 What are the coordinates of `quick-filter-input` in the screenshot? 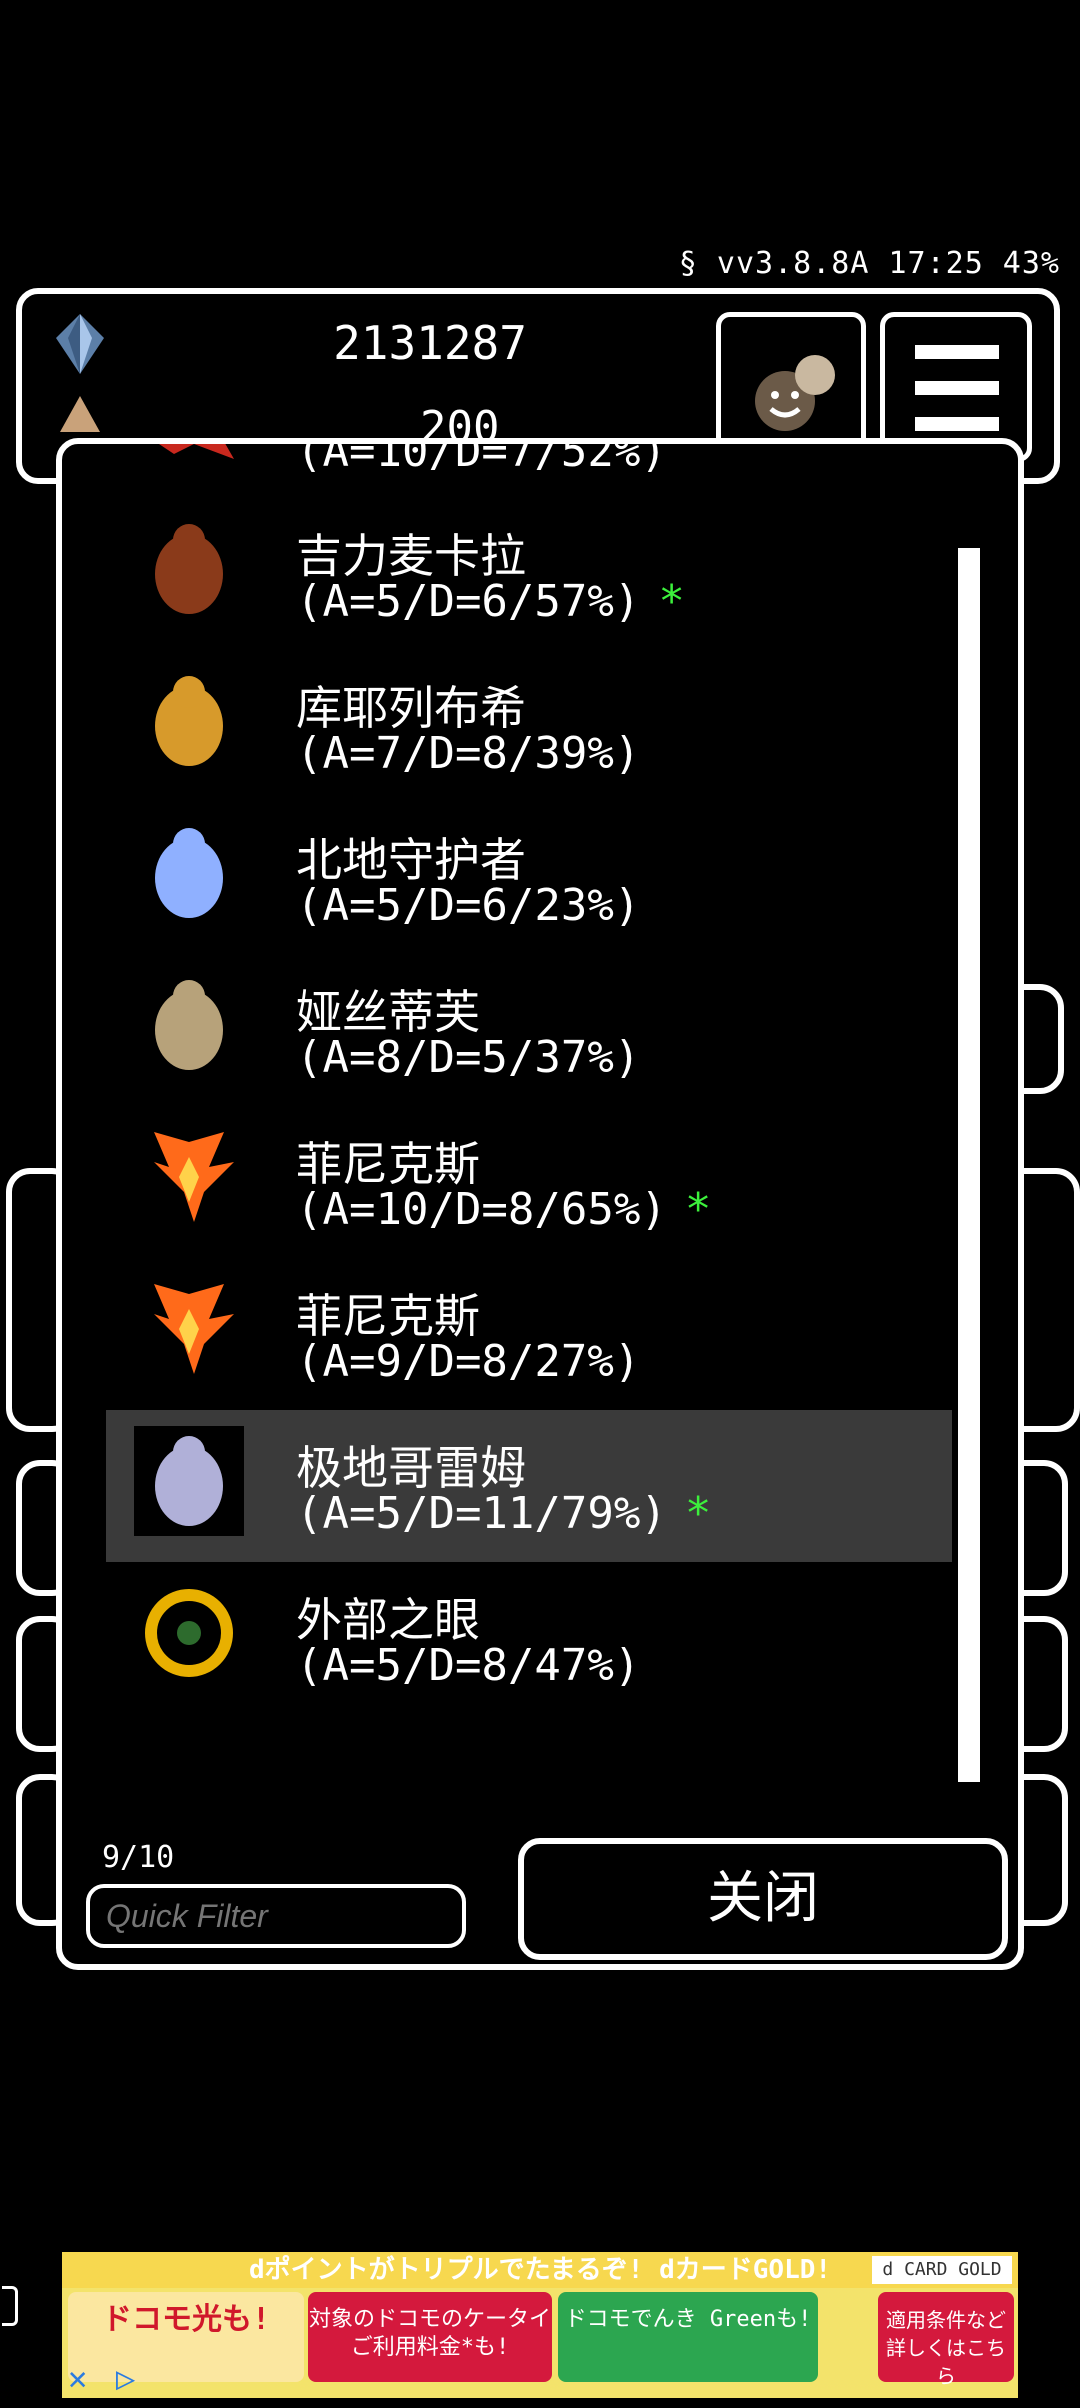 It's located at (276, 1916).